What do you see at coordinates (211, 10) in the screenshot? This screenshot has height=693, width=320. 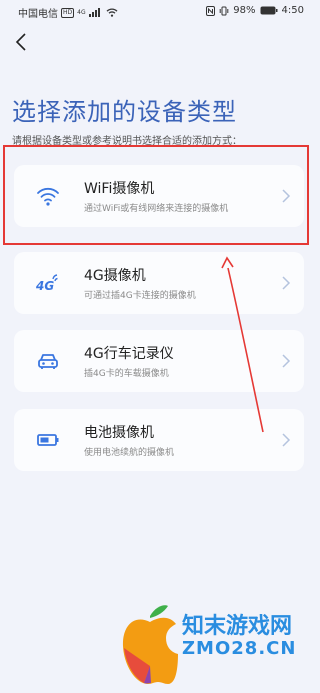 I see `nfc-icon` at bounding box center [211, 10].